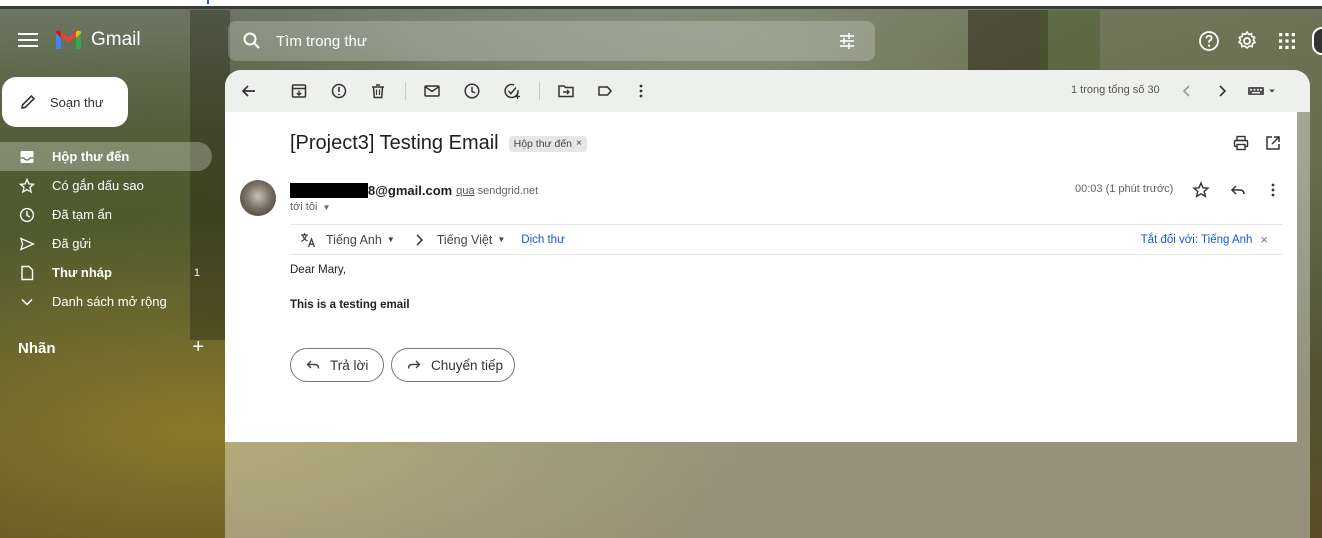  I want to click on account-avatar, so click(1317, 41).